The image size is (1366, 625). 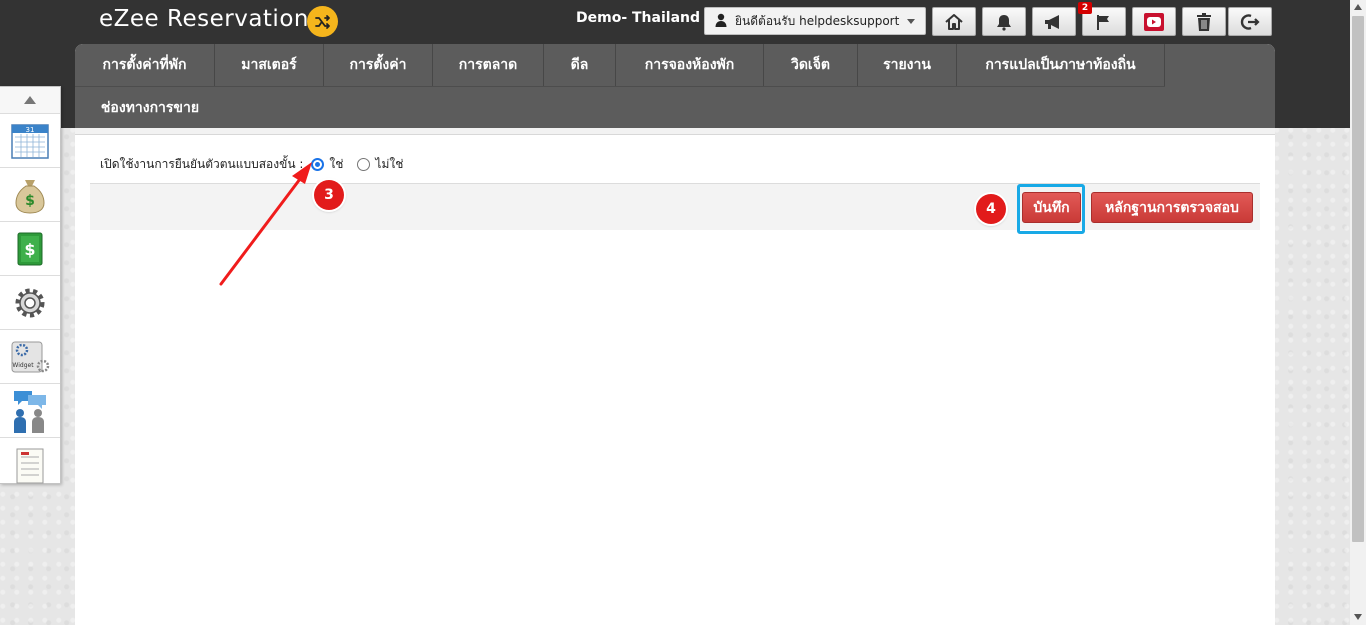 I want to click on scrollbar-thumb, so click(x=1358, y=279).